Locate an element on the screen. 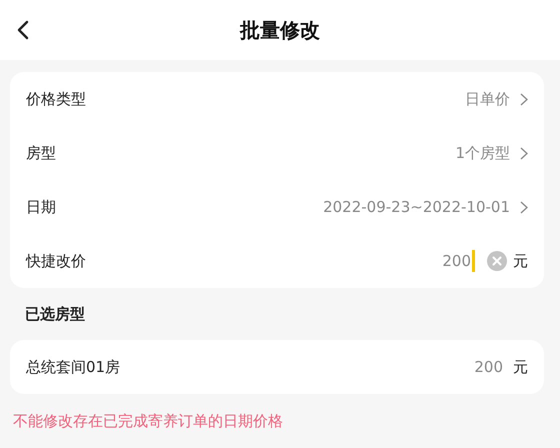 The image size is (560, 448). row-value: 日单价 is located at coordinates (487, 99).